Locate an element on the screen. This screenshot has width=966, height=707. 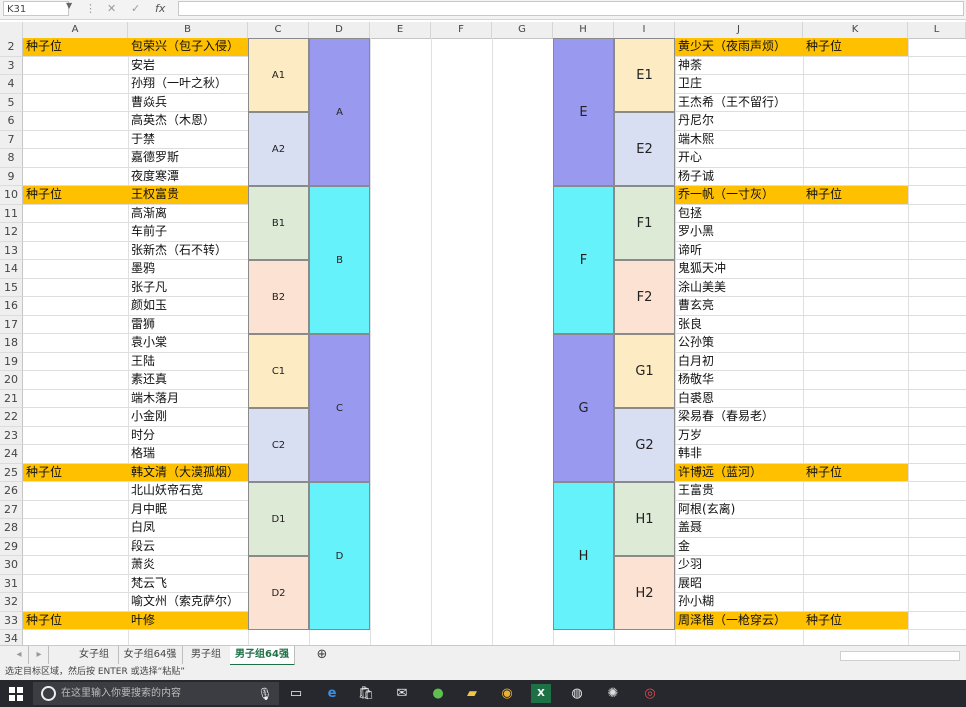
player-name-cell: 谛听 is located at coordinates (739, 251).